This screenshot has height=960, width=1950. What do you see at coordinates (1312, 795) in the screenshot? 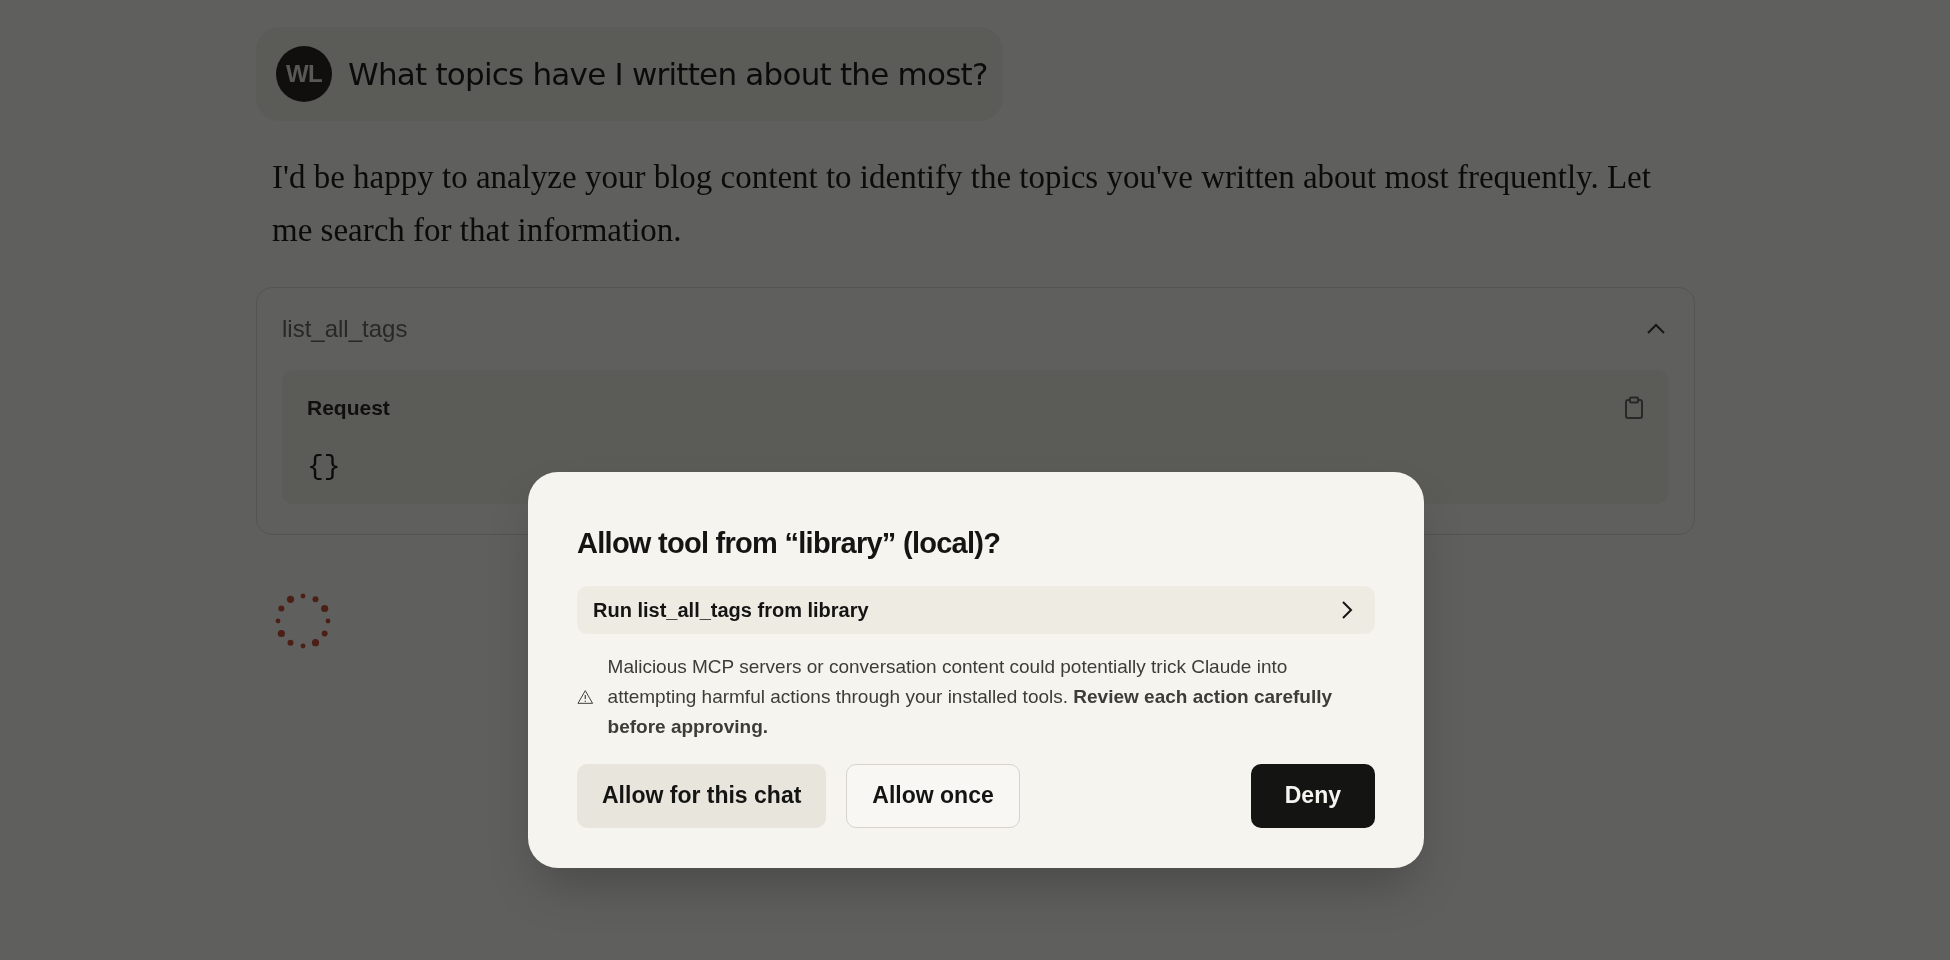
I see `deny-button: Deny` at bounding box center [1312, 795].